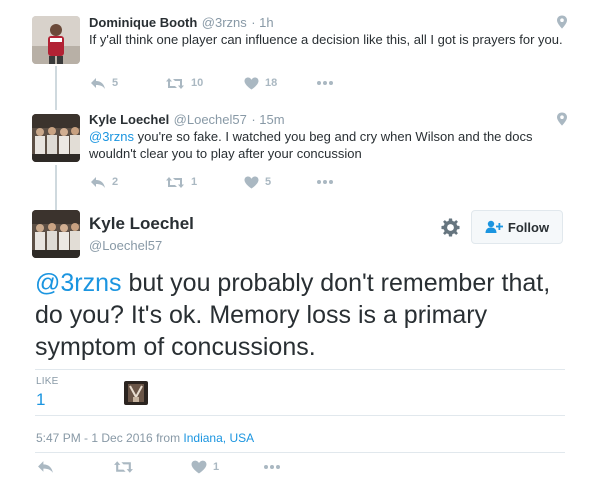 This screenshot has width=600, height=503. Describe the element at coordinates (267, 119) in the screenshot. I see `tweet-time: · 15m` at that location.